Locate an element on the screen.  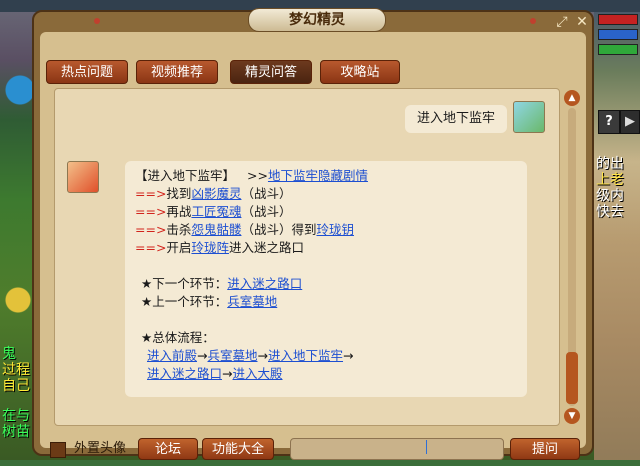
step-link: 工匠冤魂 is located at coordinates (216, 211).